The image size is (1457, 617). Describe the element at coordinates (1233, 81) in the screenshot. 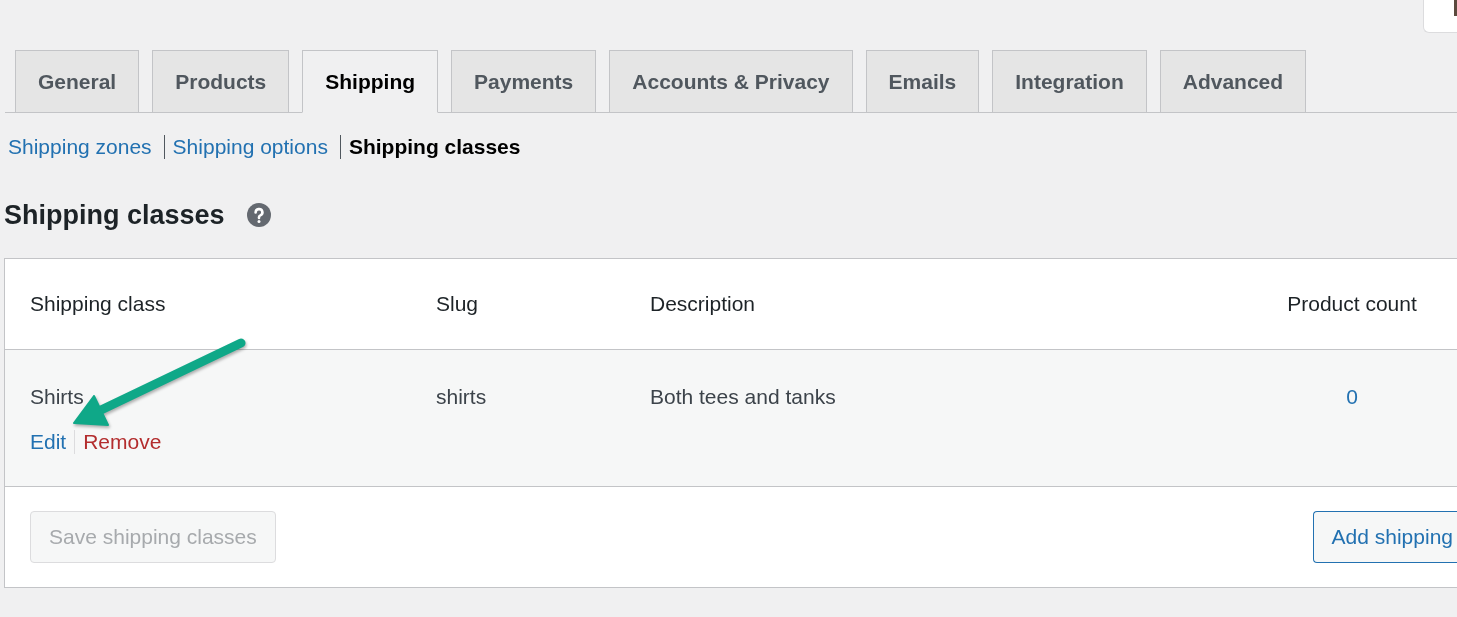

I see `tab: Advanced` at that location.